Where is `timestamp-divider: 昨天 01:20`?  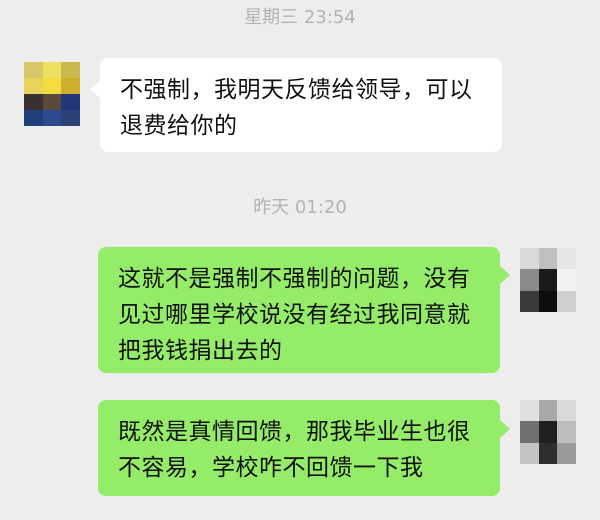
timestamp-divider: 昨天 01:20 is located at coordinates (300, 207).